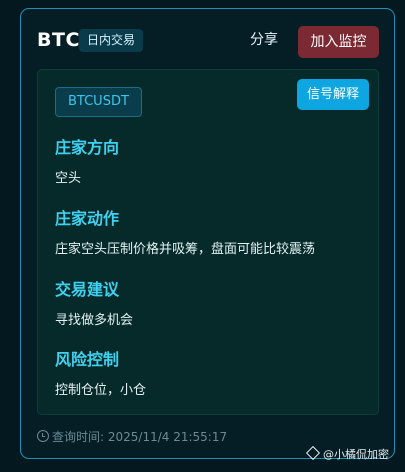 This screenshot has width=405, height=472. Describe the element at coordinates (185, 249) in the screenshot. I see `section-text-dealer-action: 庄家空头压制价格并吸筹，盘面可能比较震荡` at that location.